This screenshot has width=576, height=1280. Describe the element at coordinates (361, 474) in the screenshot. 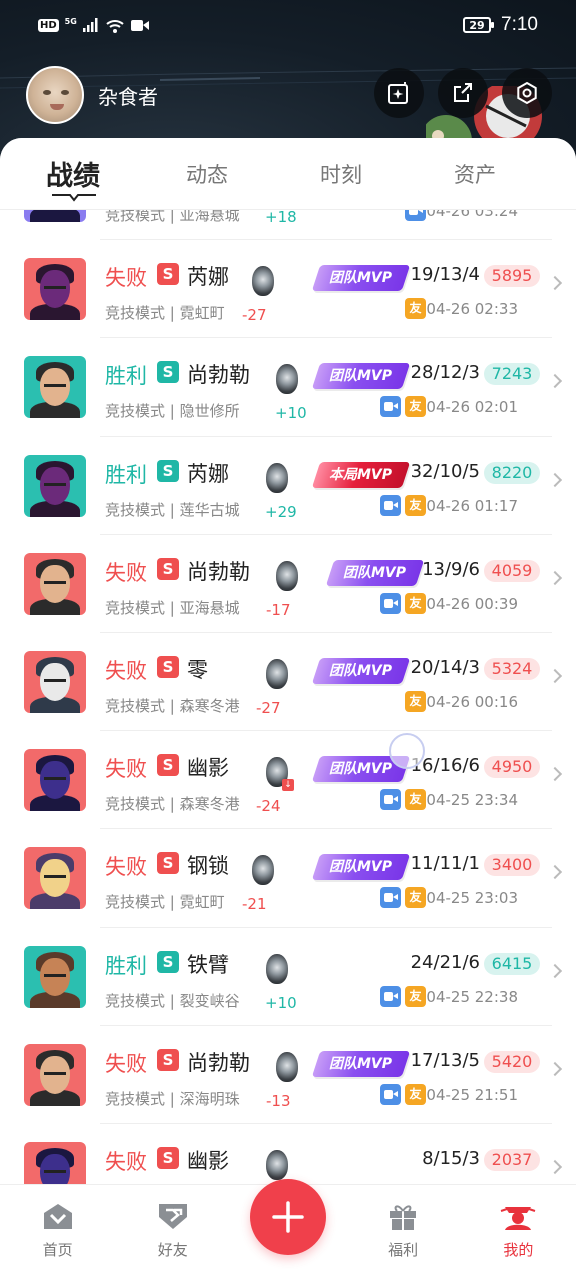

I see `mvp-badge: 本局MVP` at that location.